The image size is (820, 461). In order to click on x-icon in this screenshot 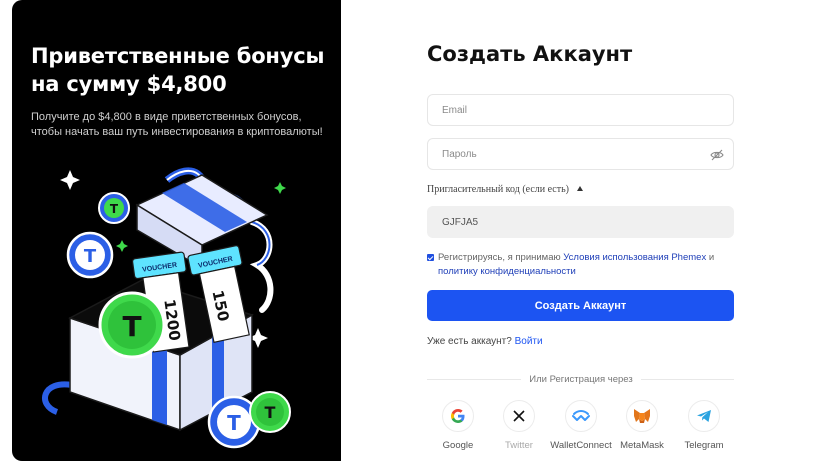, I will do `click(519, 416)`.